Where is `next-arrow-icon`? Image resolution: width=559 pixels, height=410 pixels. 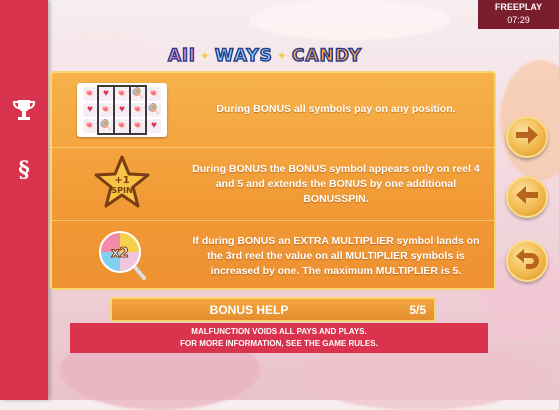
next-arrow-icon is located at coordinates (527, 137).